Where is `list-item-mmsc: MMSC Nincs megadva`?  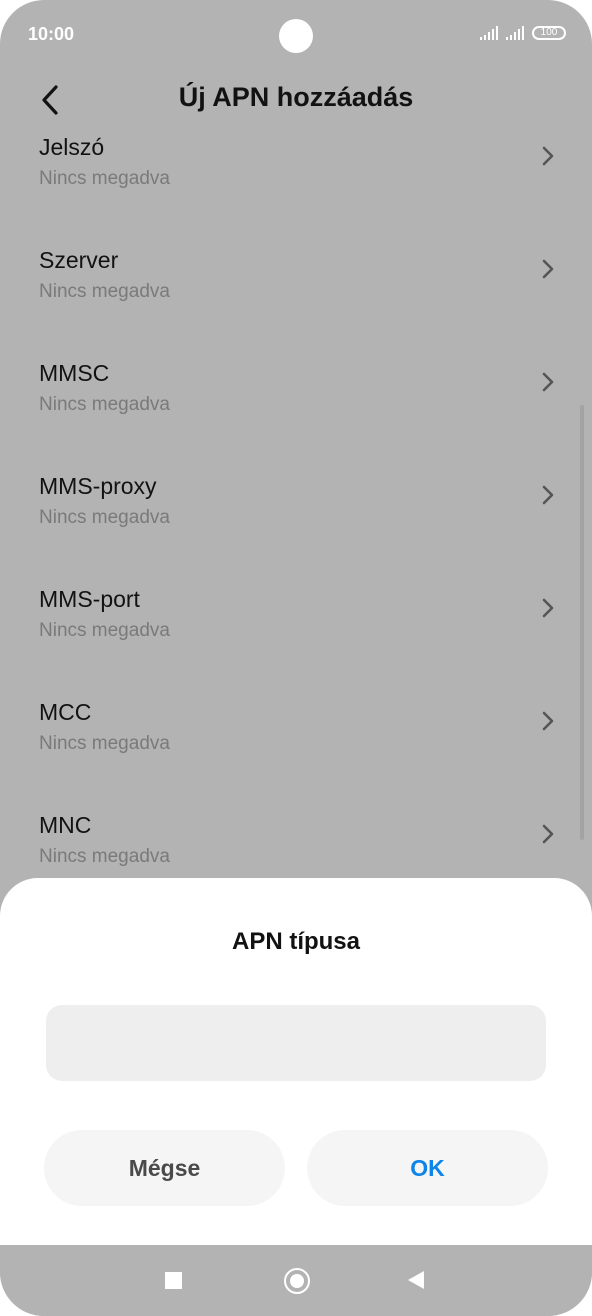
list-item-mmsc: MMSC Nincs megadva is located at coordinates (296, 416).